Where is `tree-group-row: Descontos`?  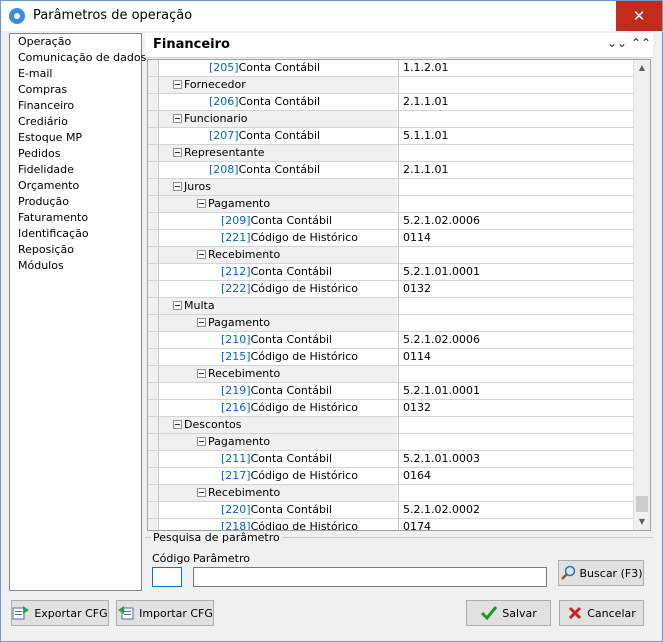
tree-group-row: Descontos is located at coordinates (393, 425).